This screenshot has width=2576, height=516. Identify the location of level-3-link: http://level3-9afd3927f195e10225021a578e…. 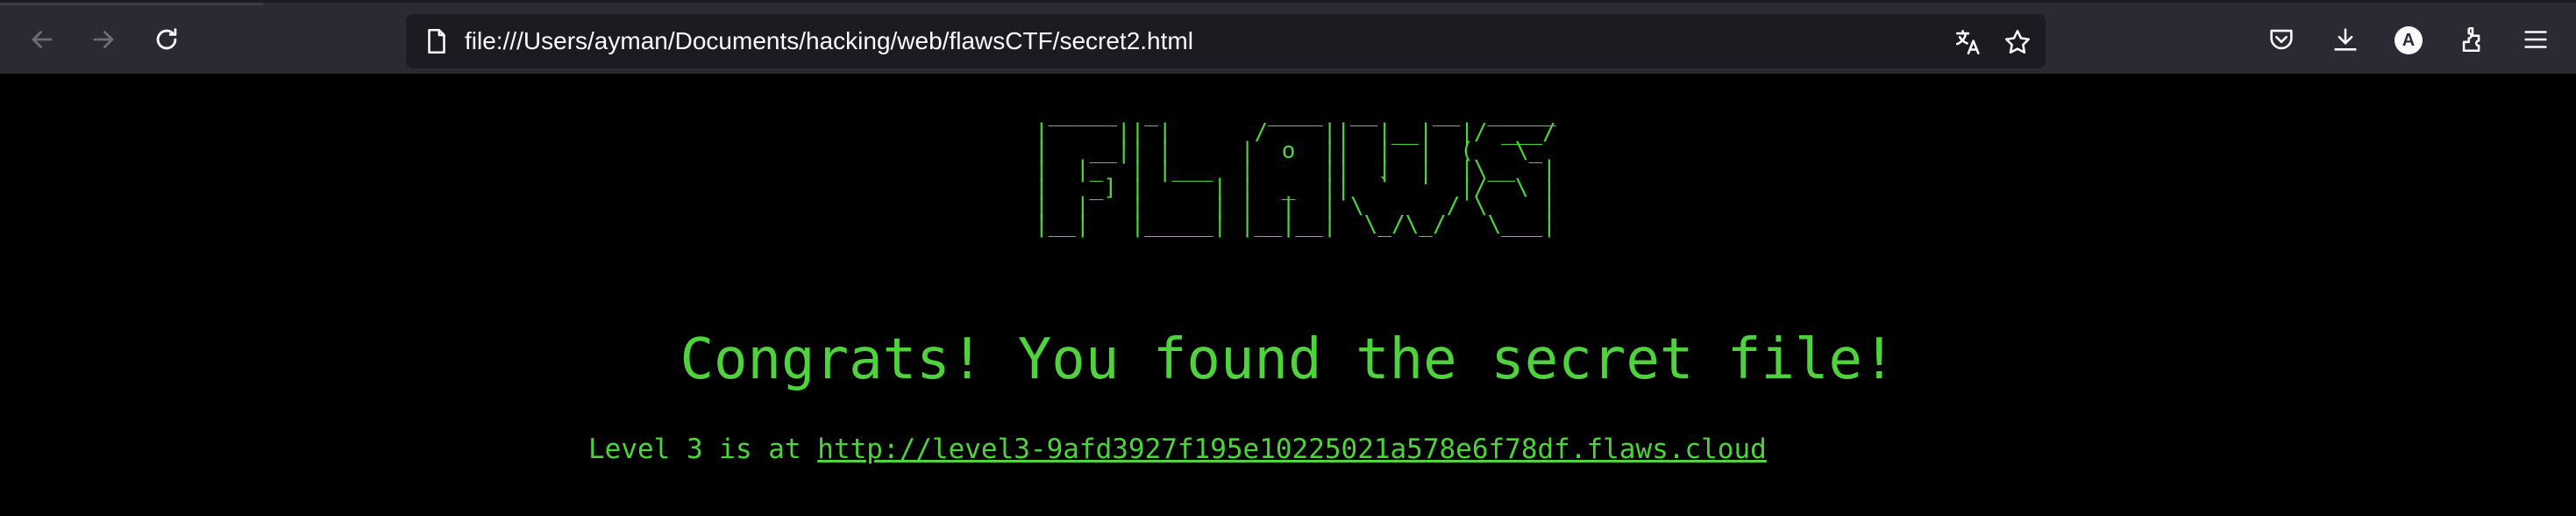
(1292, 450).